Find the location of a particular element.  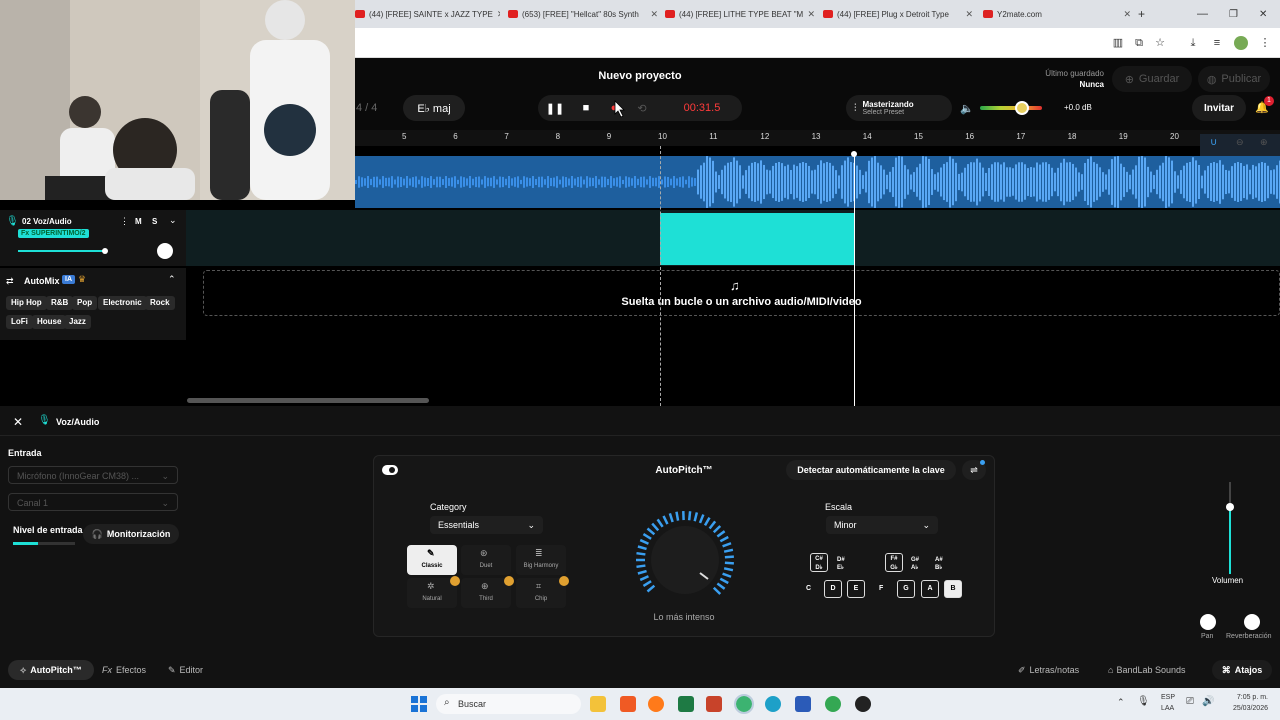

monitoring-button: 🎧 Monitorización is located at coordinates (131, 534).